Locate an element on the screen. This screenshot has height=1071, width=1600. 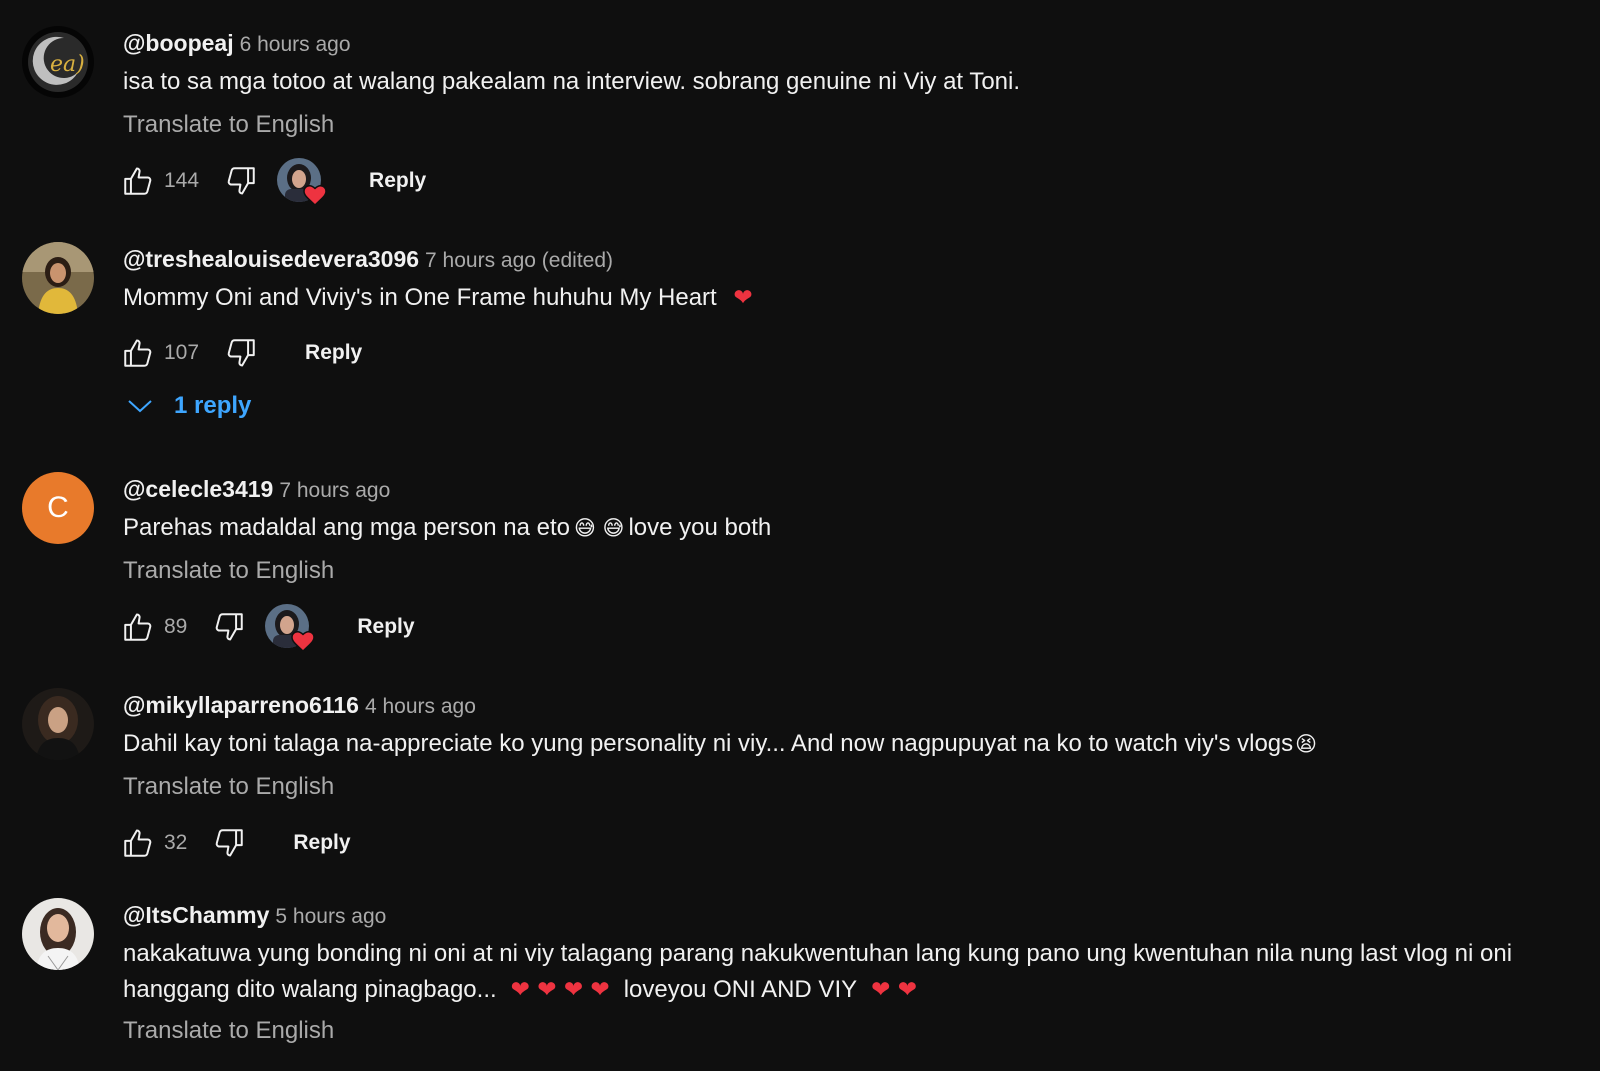
comment-header: @celecle3419 7 hours ago is located at coordinates (256, 491).